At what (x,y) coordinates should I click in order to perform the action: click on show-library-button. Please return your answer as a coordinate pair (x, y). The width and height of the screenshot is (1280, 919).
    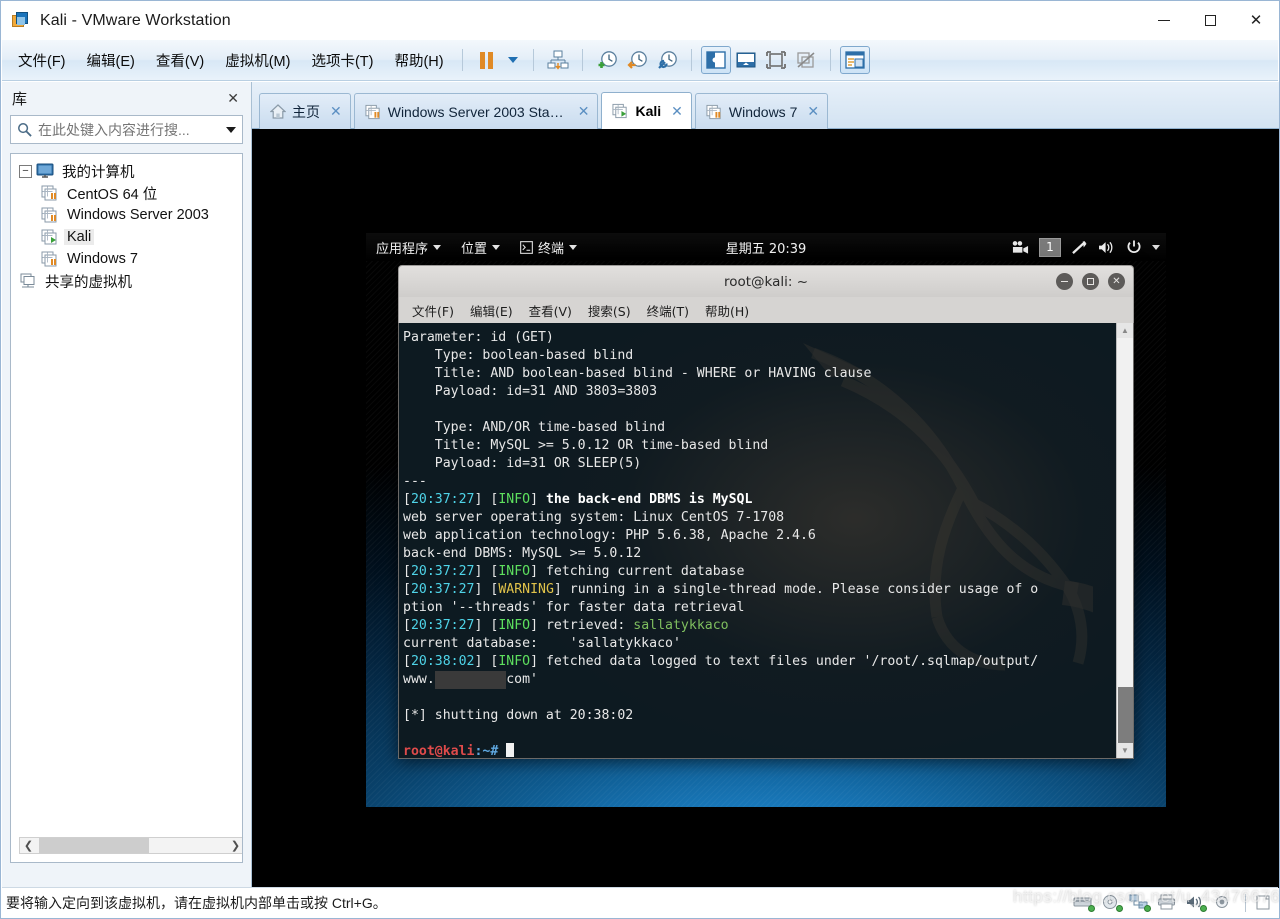
    Looking at the image, I should click on (715, 60).